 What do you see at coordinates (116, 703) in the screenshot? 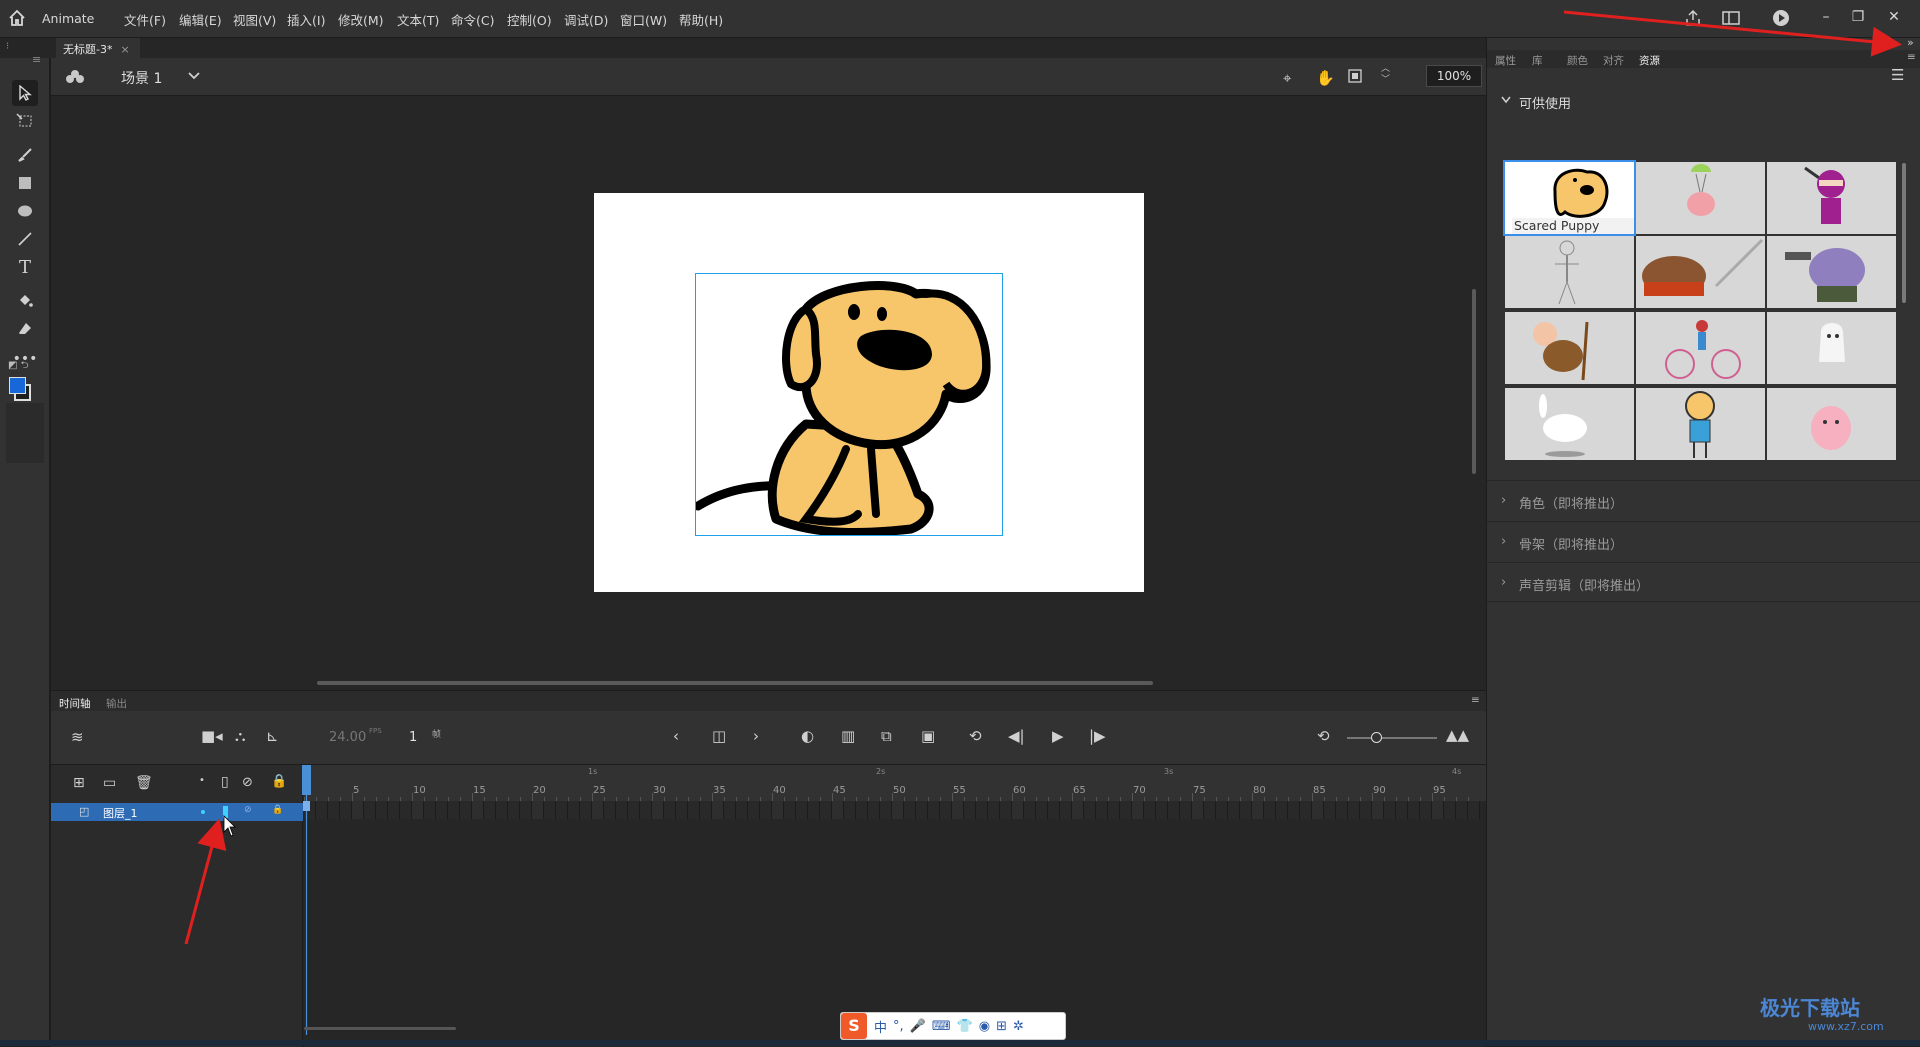
I see `tab-output: 输出` at bounding box center [116, 703].